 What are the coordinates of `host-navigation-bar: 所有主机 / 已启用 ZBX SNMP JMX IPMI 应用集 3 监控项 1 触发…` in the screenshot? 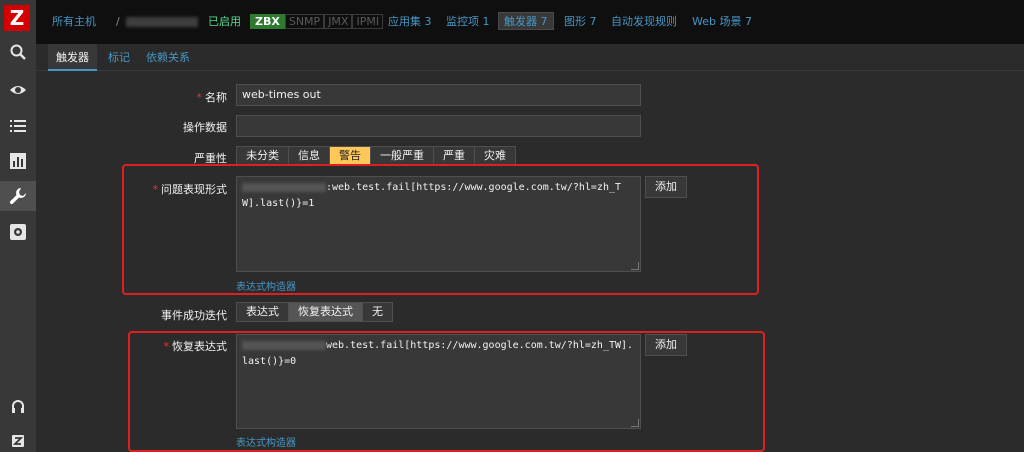 It's located at (530, 22).